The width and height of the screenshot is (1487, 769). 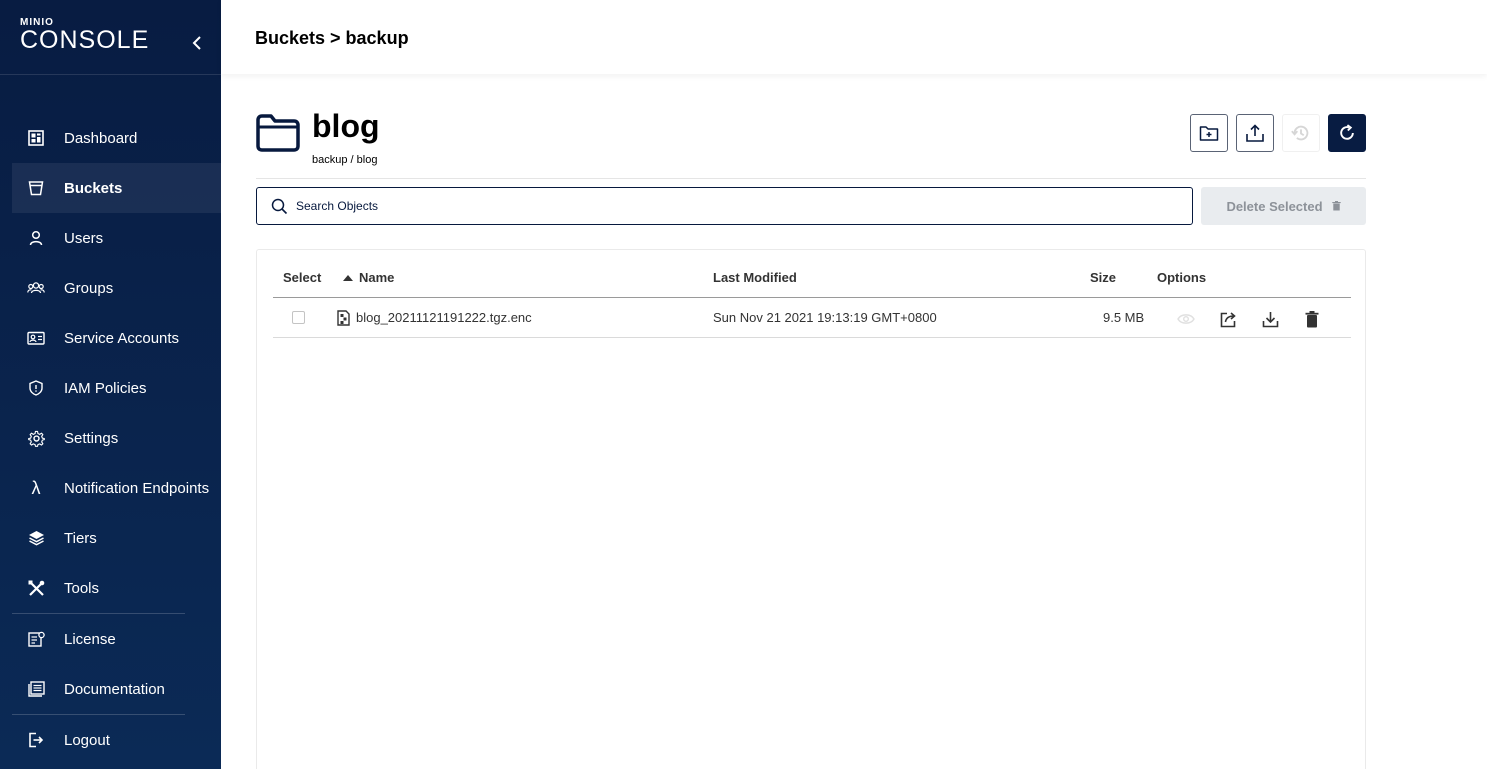 I want to click on sidebar-item-label: Service Accounts, so click(x=122, y=338).